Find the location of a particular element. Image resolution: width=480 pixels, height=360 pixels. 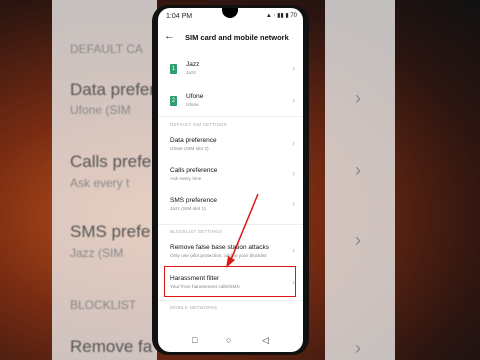

status-time: 1:04 PM is located at coordinates (179, 16).